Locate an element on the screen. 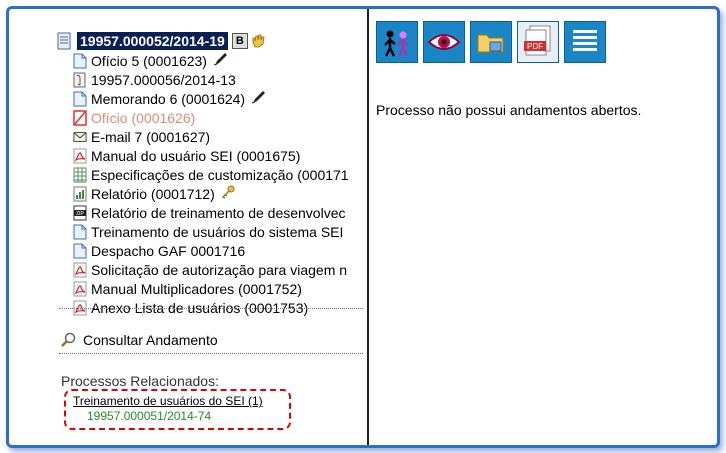 Image resolution: width=726 pixels, height=453 pixels. document-item: Relatório (0001712) is located at coordinates (211, 193).